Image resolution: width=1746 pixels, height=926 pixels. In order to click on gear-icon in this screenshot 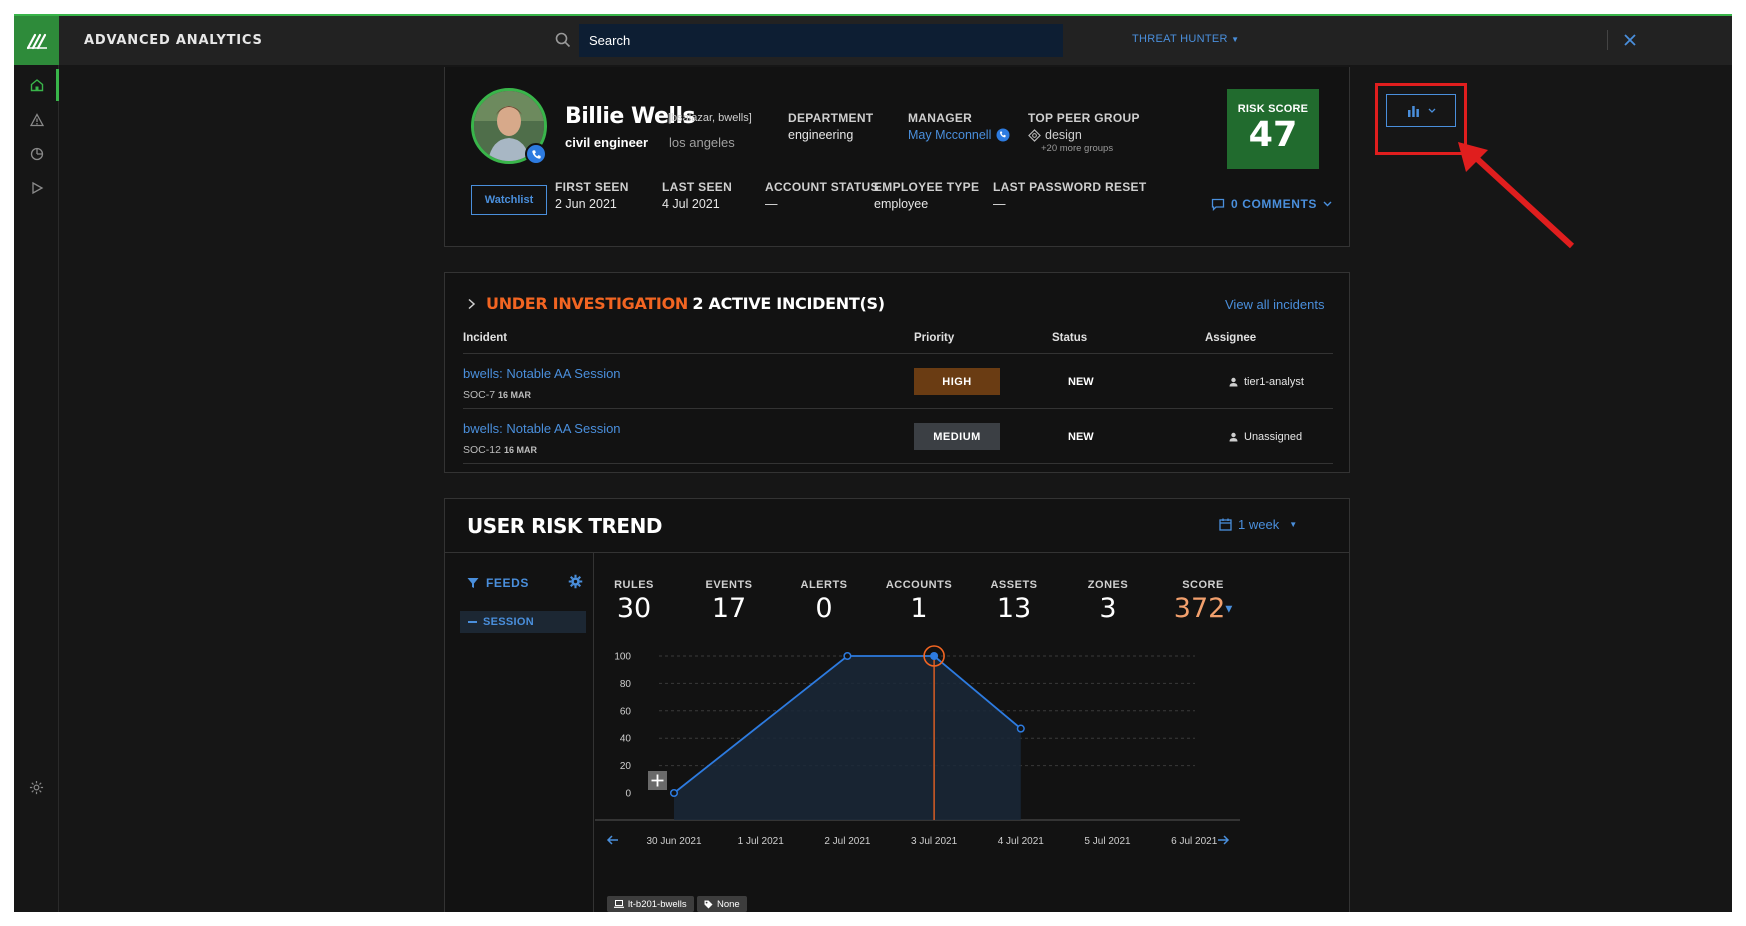, I will do `click(575, 581)`.